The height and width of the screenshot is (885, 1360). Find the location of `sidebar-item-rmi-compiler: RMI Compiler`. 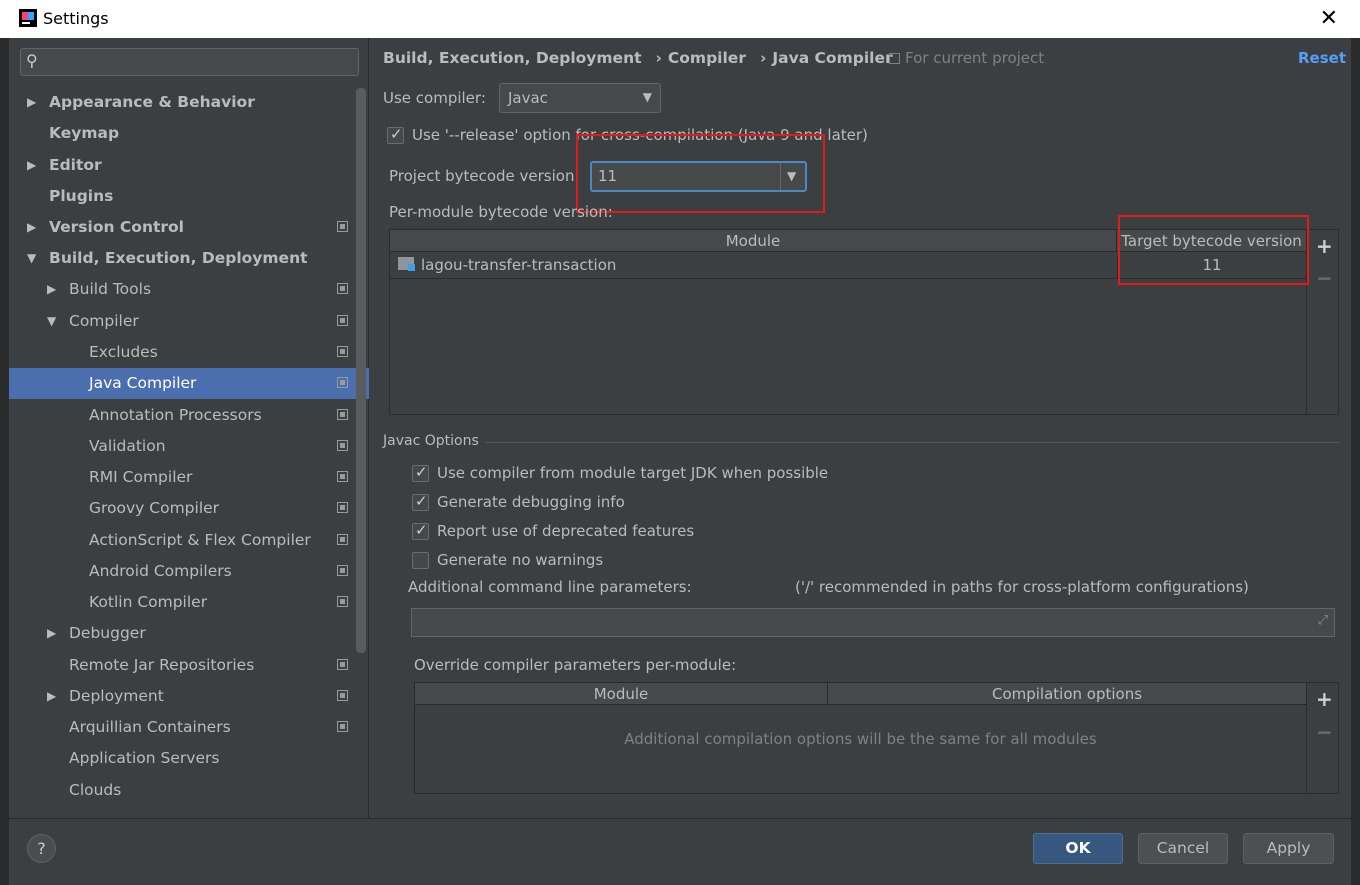

sidebar-item-rmi-compiler: RMI Compiler is located at coordinates (189, 477).